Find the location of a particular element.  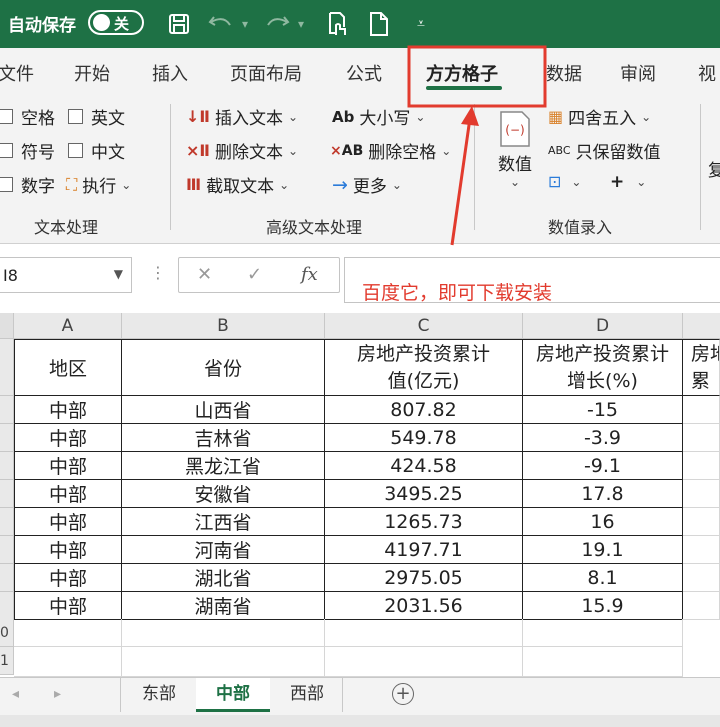

cell-province: 山西省 is located at coordinates (223, 410).